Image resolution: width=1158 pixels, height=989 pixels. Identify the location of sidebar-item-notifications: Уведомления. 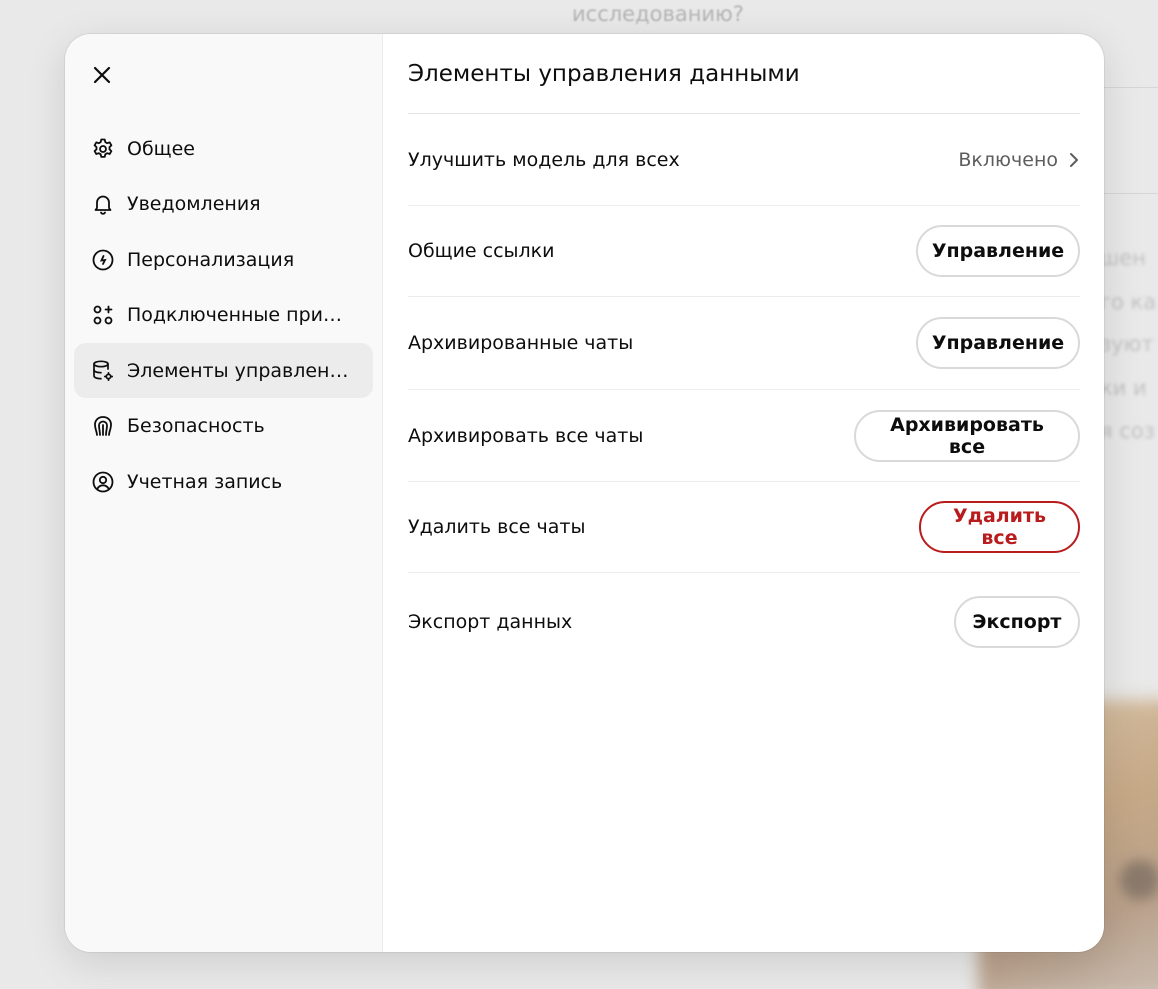
(223, 204).